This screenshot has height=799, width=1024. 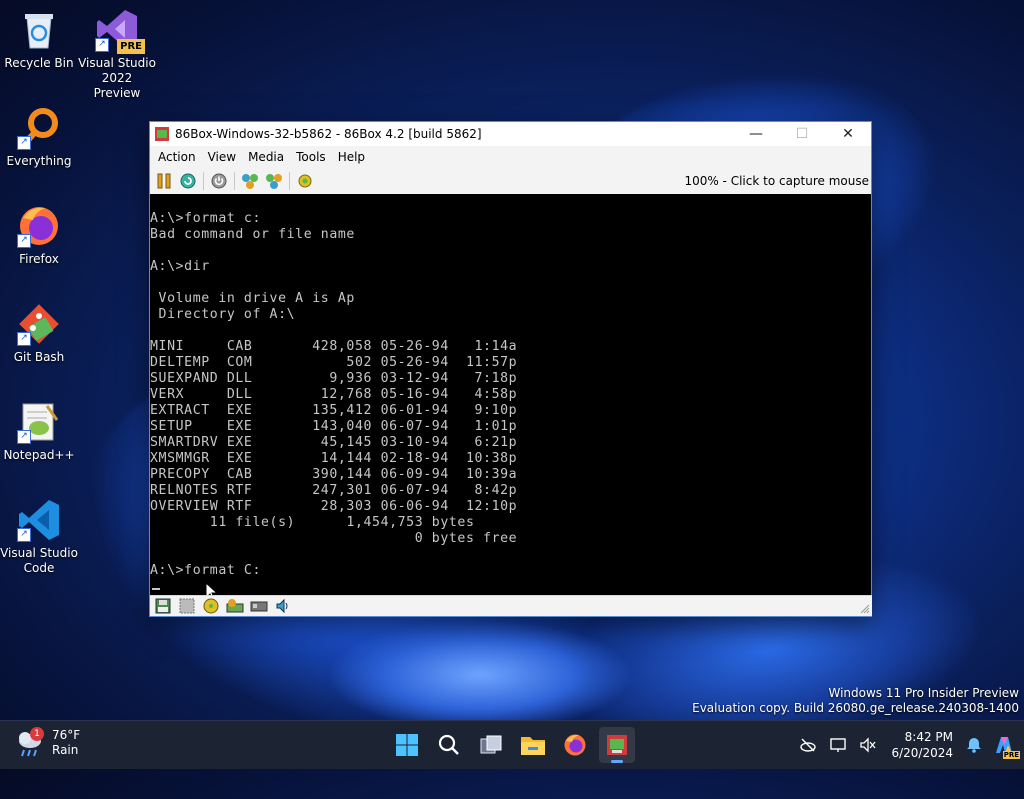 What do you see at coordinates (928, 737) in the screenshot?
I see `clock-time: 8:42 PM` at bounding box center [928, 737].